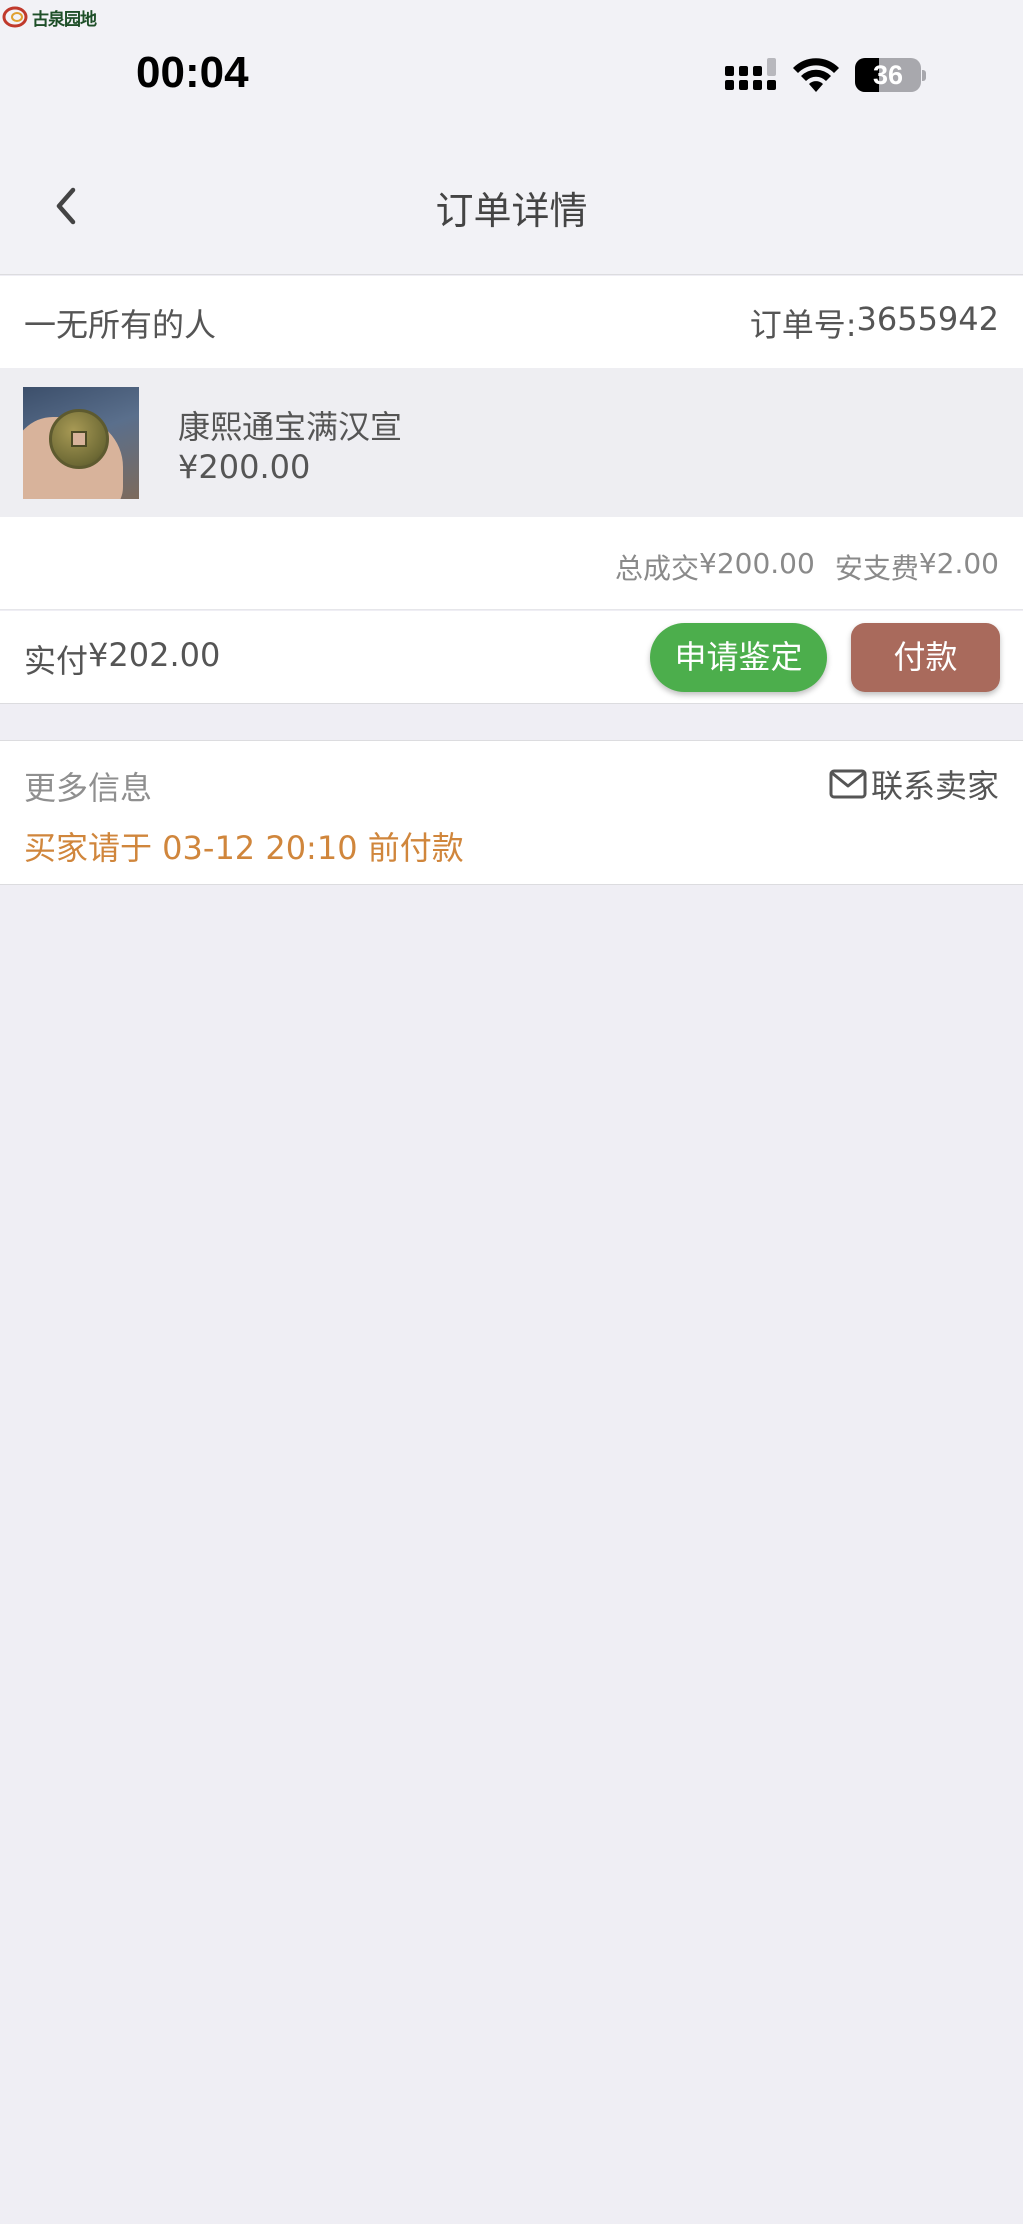  I want to click on order-number-value: 3655942, so click(927, 319).